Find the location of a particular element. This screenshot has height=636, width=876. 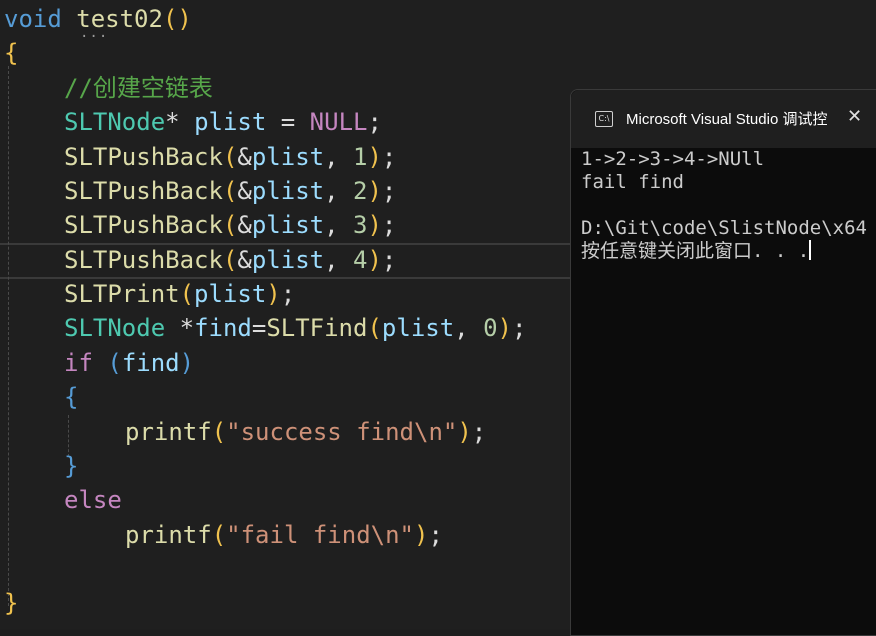

code-line-10: SLTNode *find=SLTFind(plist, 0); is located at coordinates (295, 328).